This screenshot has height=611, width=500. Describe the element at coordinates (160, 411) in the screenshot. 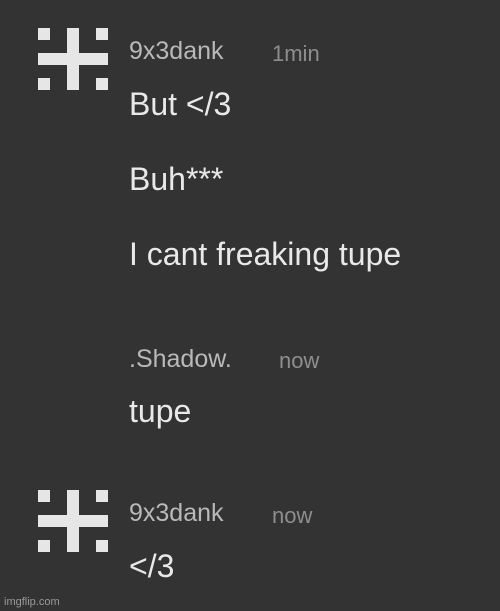

I see `message-text: tupe` at that location.